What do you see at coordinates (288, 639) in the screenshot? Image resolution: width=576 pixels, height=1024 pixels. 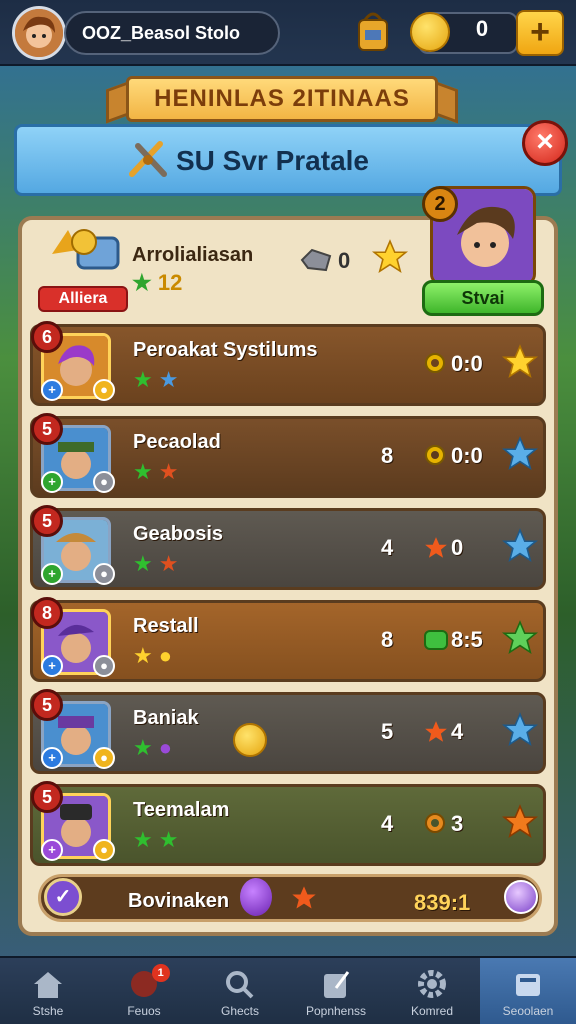 I see `list-item: 8 + ● Restall ★ ● 8 8:5` at bounding box center [288, 639].